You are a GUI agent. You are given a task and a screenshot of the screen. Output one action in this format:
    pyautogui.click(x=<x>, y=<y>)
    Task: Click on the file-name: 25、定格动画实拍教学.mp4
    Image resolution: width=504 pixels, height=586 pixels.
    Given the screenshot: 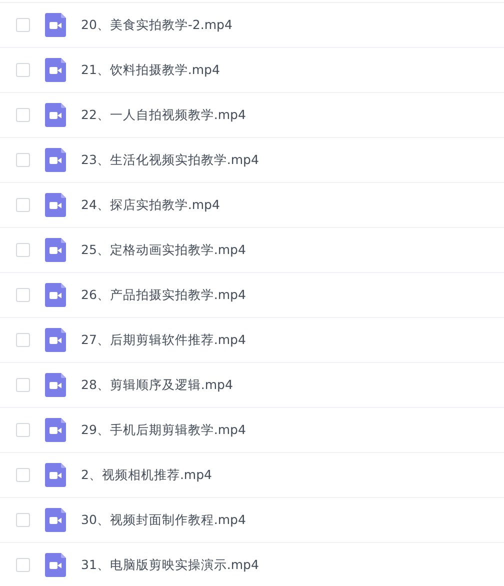 What is the action you would take?
    pyautogui.click(x=163, y=250)
    